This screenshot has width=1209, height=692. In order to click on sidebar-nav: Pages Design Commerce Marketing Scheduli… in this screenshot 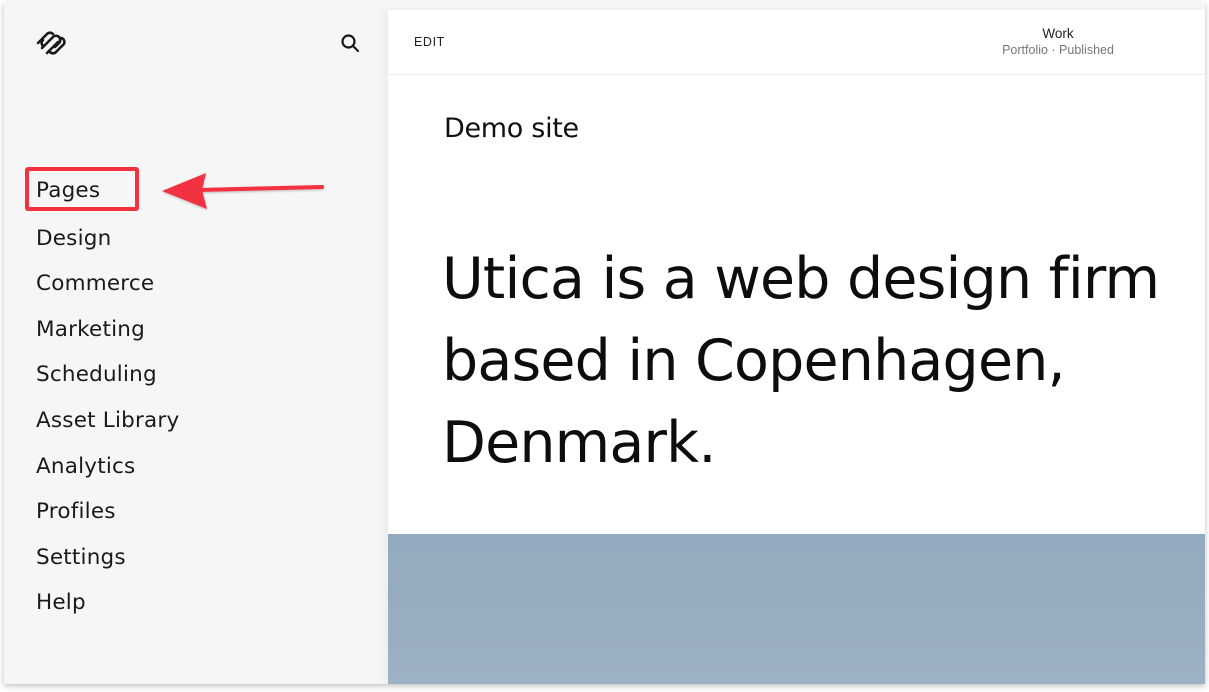, I will do `click(107, 398)`.